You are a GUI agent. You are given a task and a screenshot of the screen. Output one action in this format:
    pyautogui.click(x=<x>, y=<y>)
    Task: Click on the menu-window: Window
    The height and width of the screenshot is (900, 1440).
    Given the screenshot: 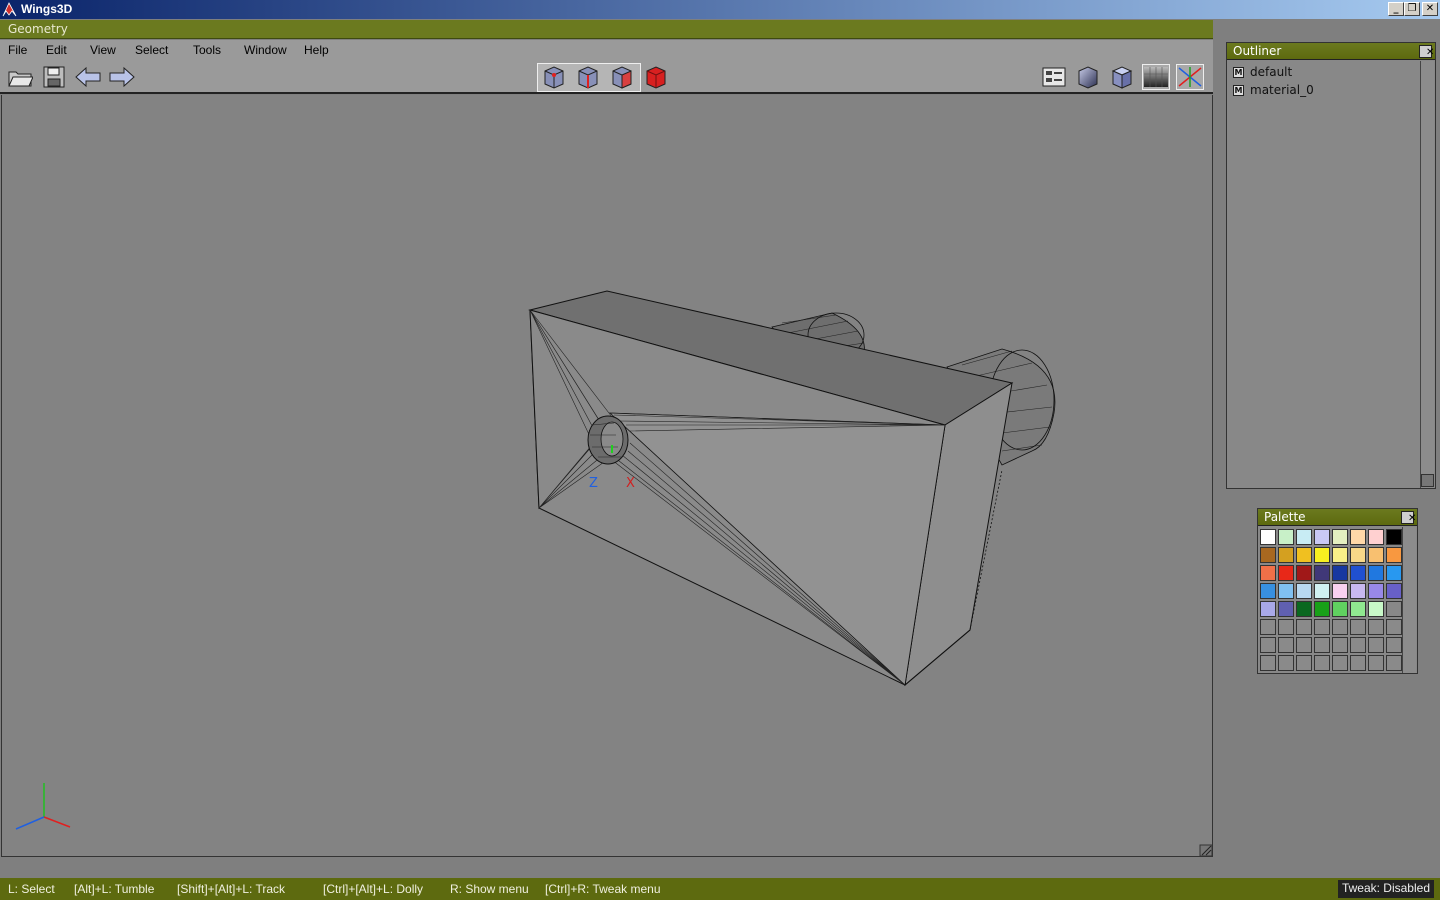 What is the action you would take?
    pyautogui.click(x=265, y=50)
    